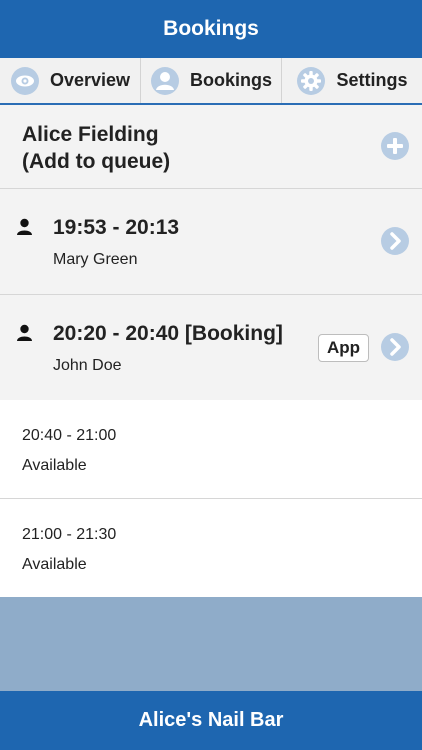 The height and width of the screenshot is (750, 422). I want to click on tab-bookings-label: Bookings, so click(230, 80).